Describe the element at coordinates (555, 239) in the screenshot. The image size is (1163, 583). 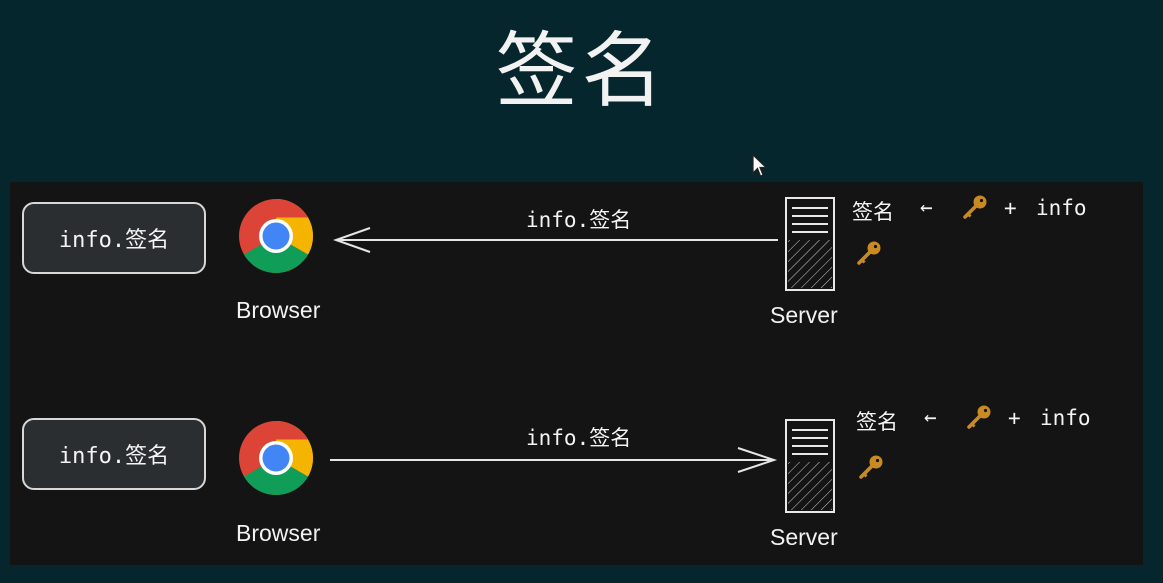
I see `arrow-left-icon` at that location.